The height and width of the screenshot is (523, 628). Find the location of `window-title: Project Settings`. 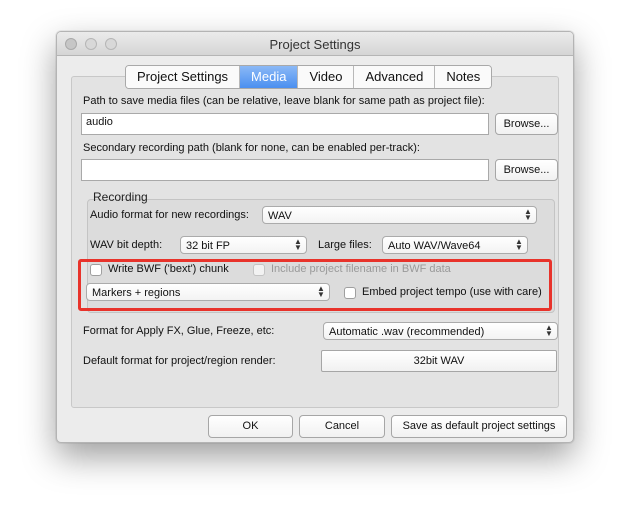

window-title: Project Settings is located at coordinates (315, 44).